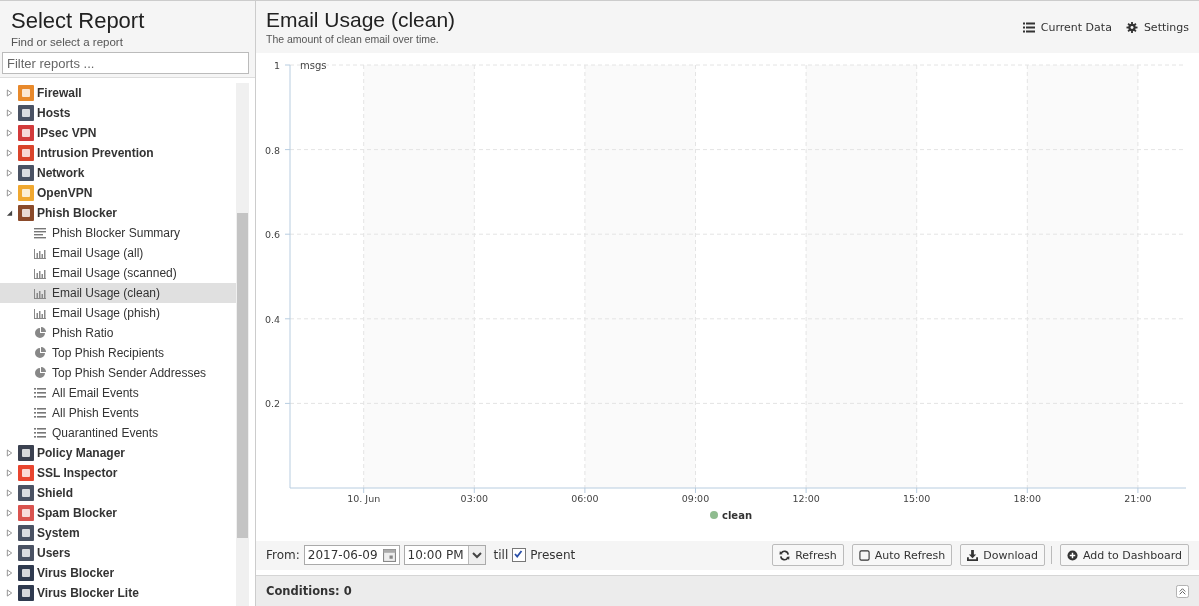  I want to click on present-checkbox, so click(519, 555).